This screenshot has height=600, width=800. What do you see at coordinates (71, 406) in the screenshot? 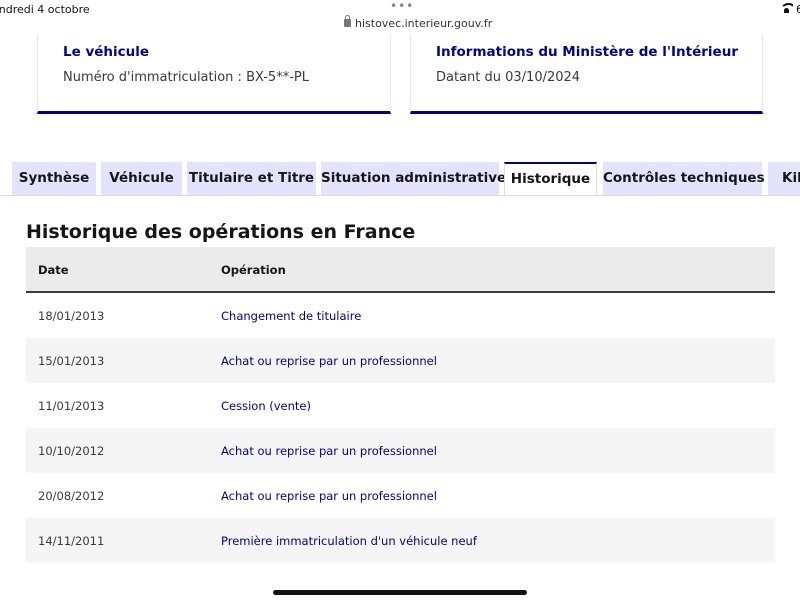
I see `row-date: 11/01/2013` at bounding box center [71, 406].